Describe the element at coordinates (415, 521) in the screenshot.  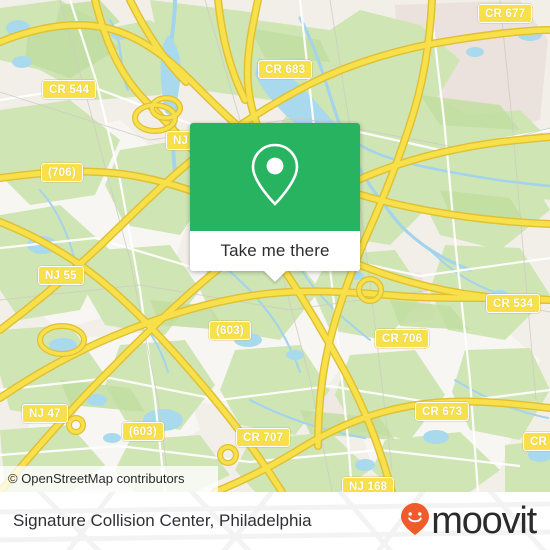
I see `moovit-pin-icon` at that location.